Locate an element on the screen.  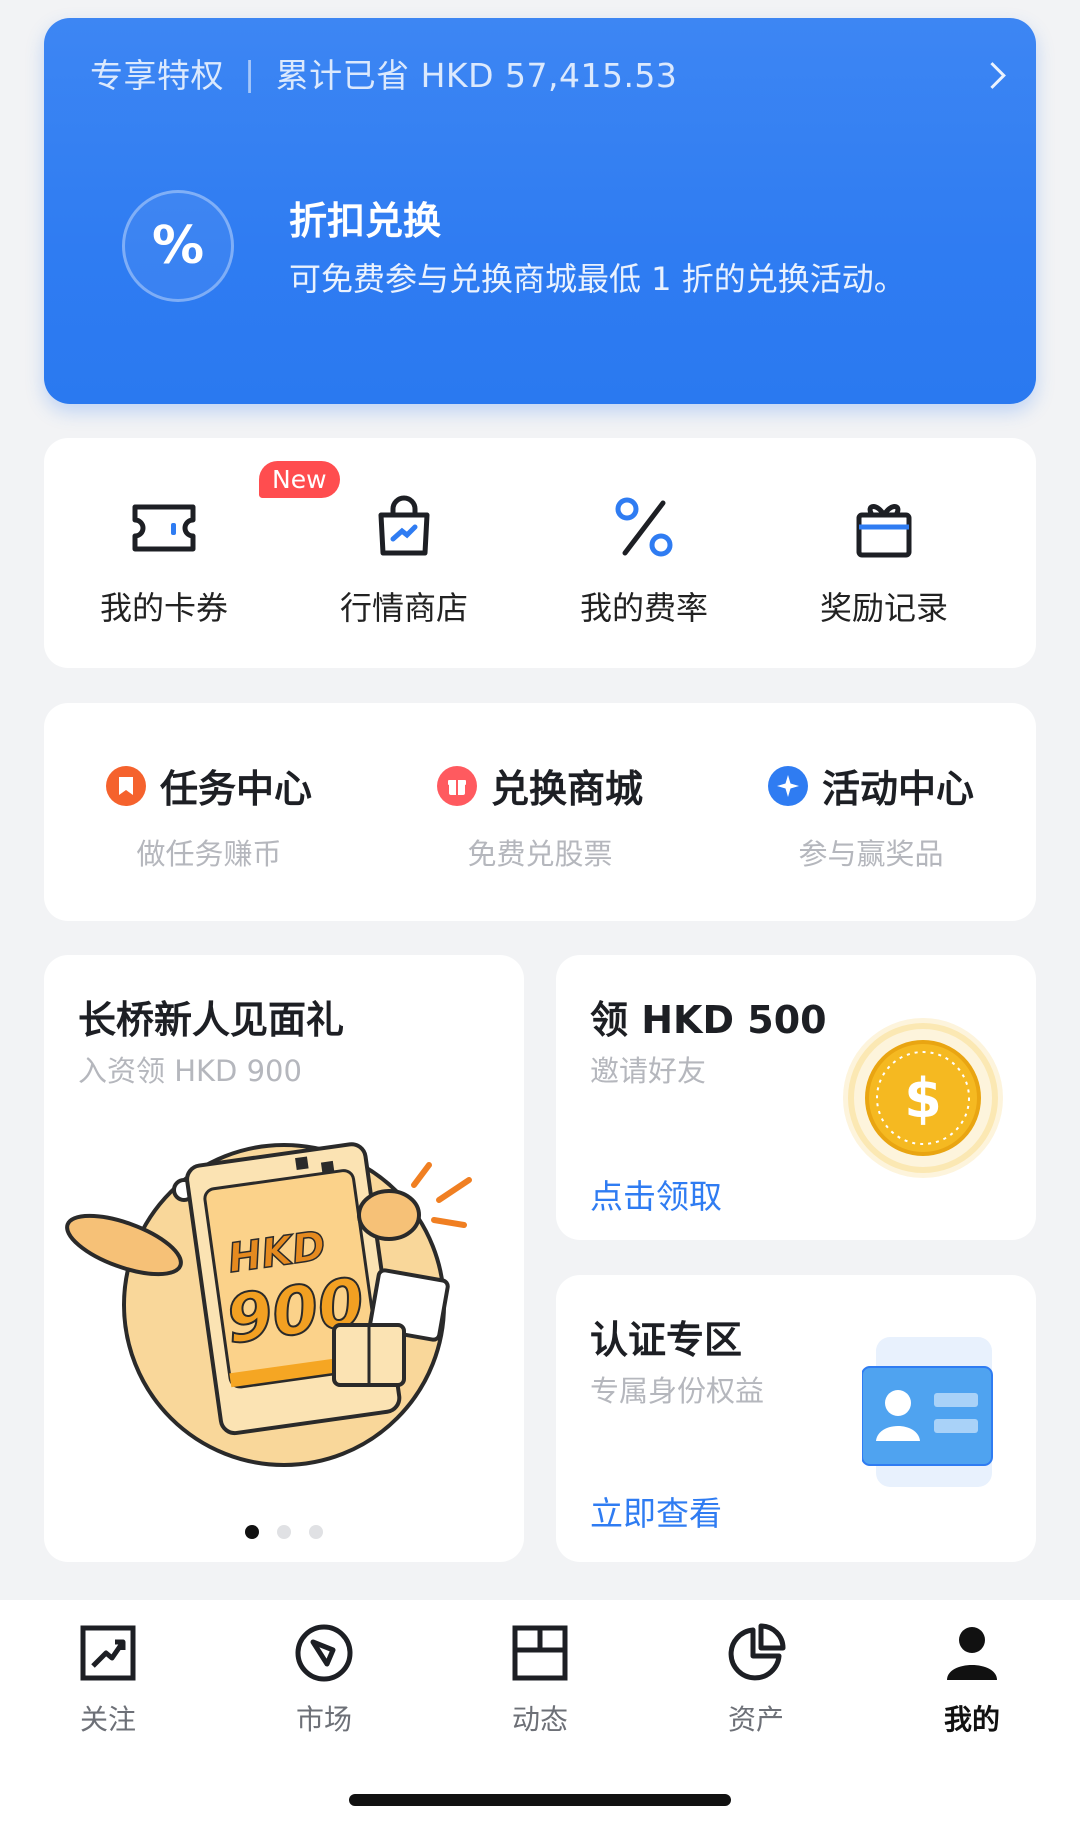
banner-header: 专享特权 | 累计已省 HKD 57,415.53 is located at coordinates (383, 73).